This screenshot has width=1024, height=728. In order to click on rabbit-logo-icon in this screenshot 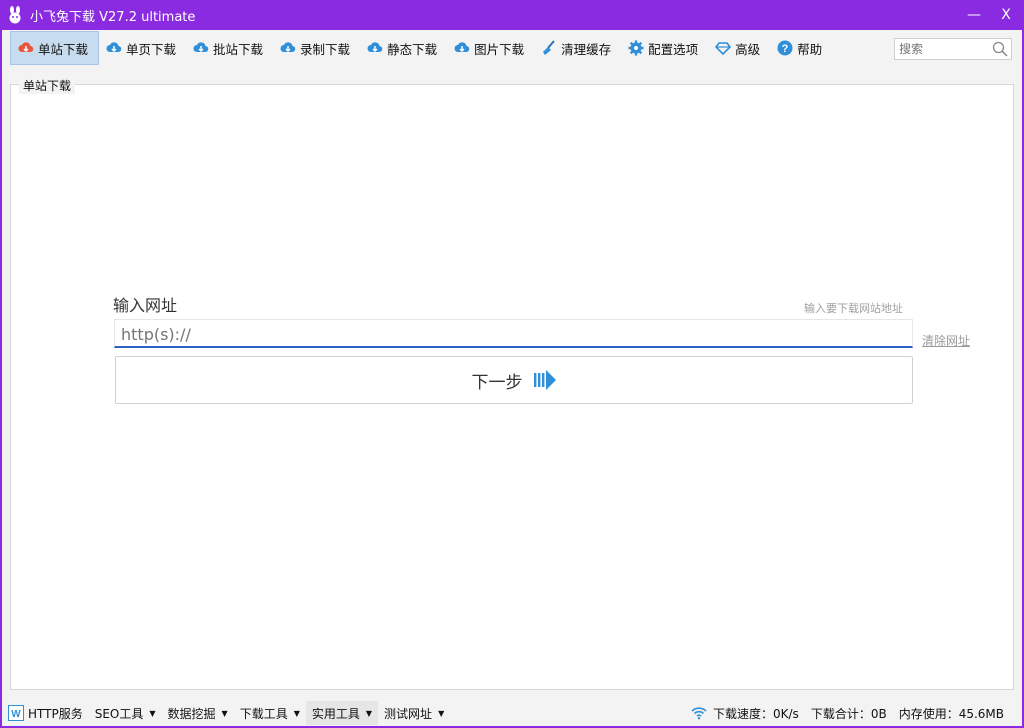, I will do `click(15, 15)`.